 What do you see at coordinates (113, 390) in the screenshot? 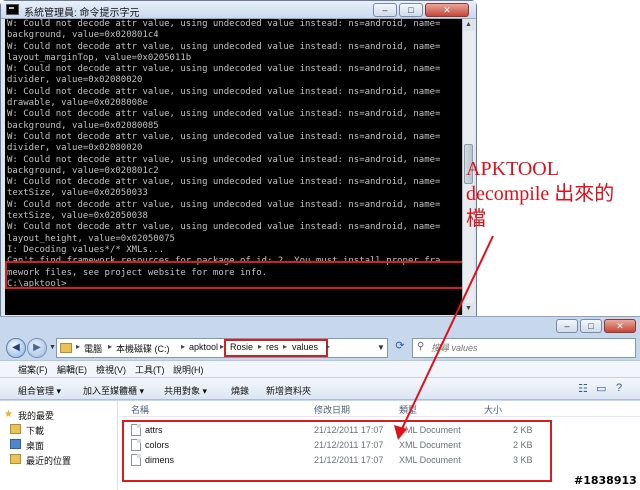
I see `include-in-library-button: 加入至媒體櫃 ▾` at bounding box center [113, 390].